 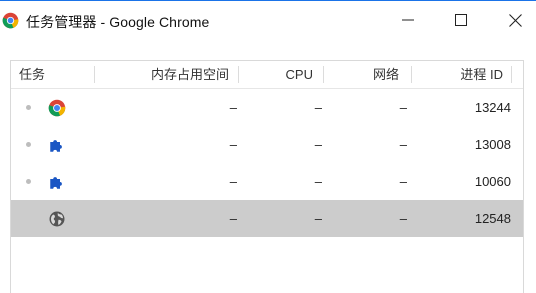 I want to click on maximize-button, so click(x=461, y=20).